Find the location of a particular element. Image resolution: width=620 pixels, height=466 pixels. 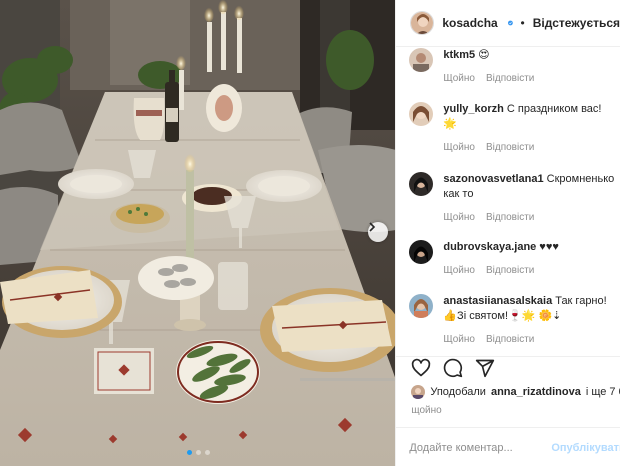

comment-input is located at coordinates (480, 447).